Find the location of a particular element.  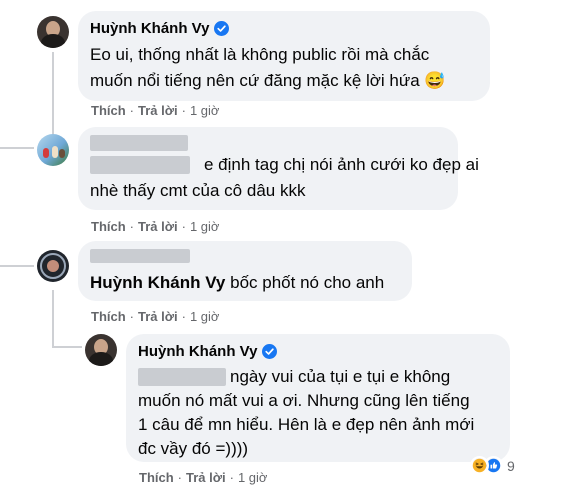

comment-text-line: Huỳnh Khánh Vy bốc phốt nó cho anh is located at coordinates (237, 283).